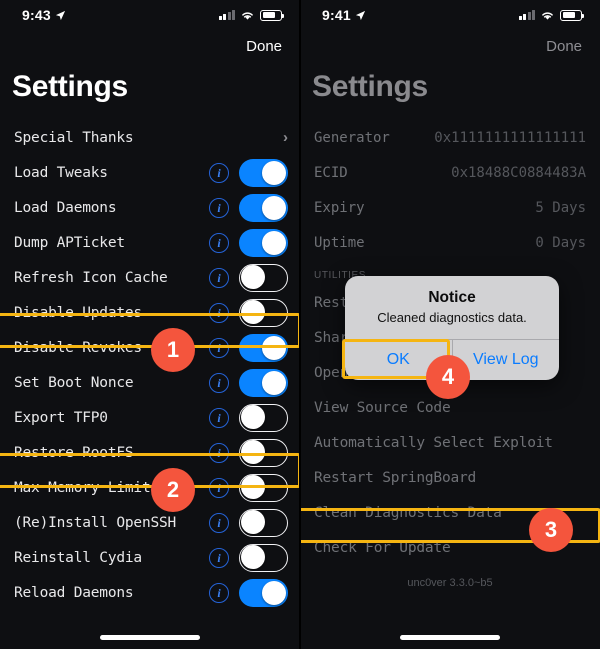  Describe the element at coordinates (150, 137) in the screenshot. I see `settings-row-special-thanks: Special Thanks ›` at that location.